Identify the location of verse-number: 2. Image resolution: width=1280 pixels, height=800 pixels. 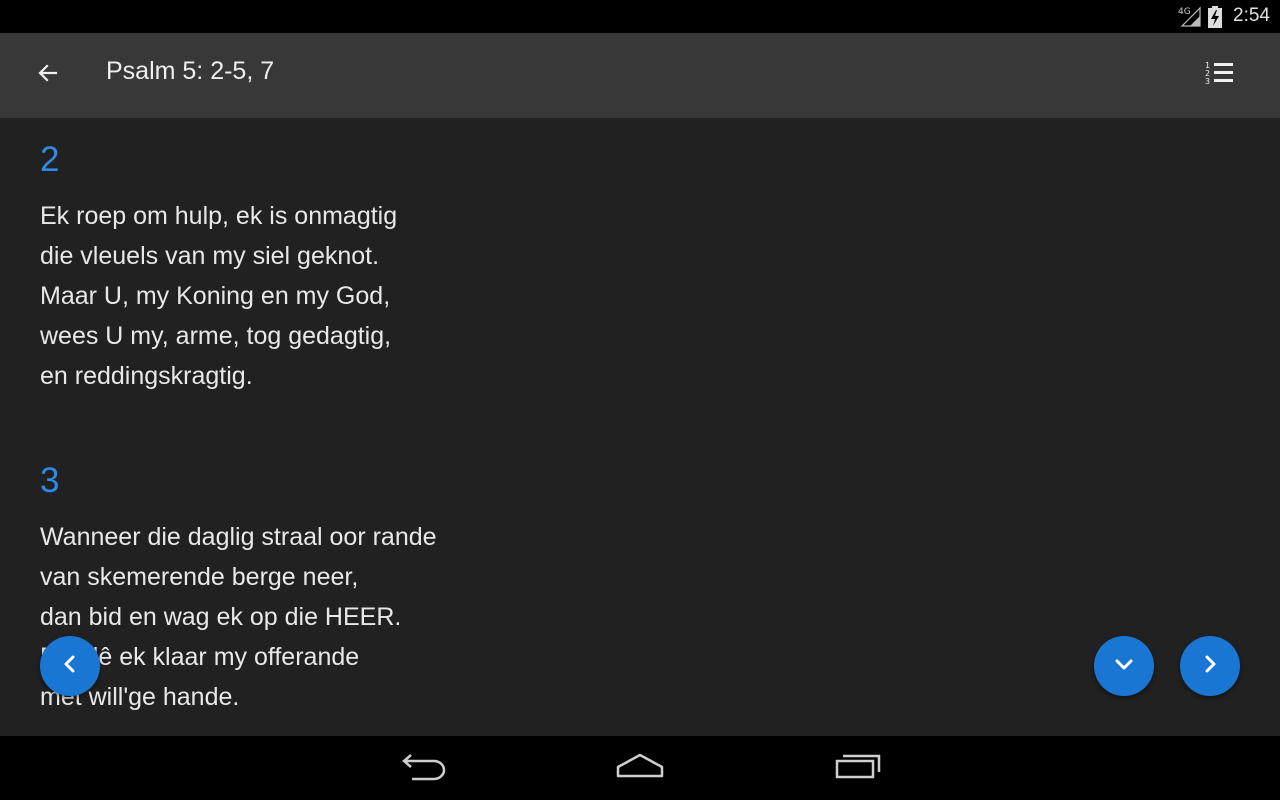
(50, 159).